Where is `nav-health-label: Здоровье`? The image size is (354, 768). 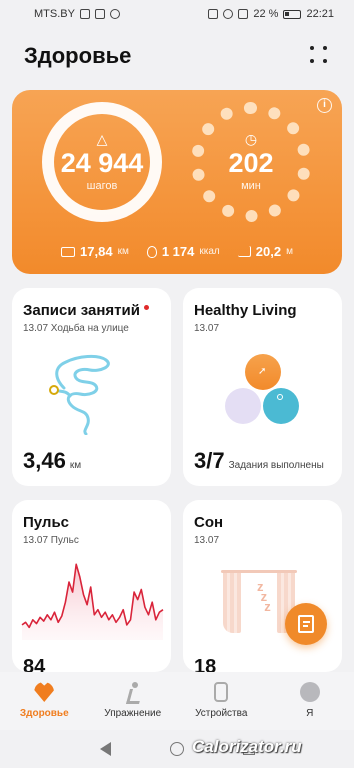
nav-health-label: Здоровье is located at coordinates (44, 713).